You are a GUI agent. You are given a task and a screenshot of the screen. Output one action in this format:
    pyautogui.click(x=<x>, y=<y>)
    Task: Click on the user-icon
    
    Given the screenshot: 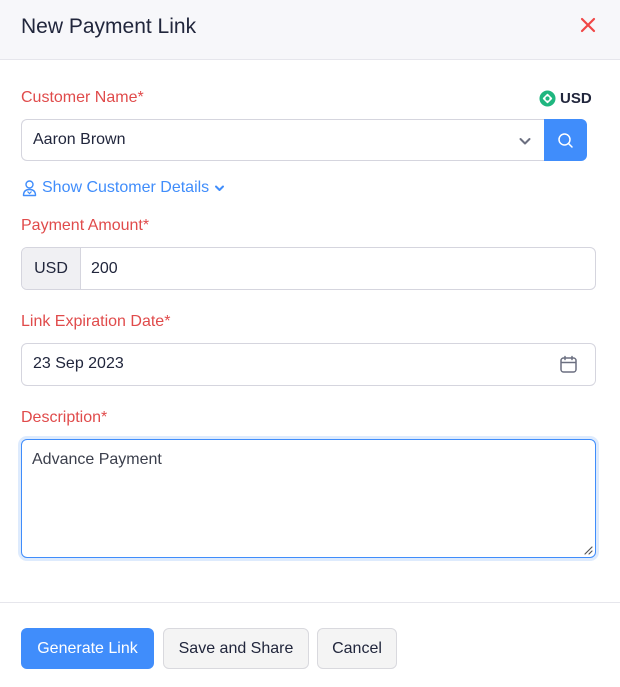 What is the action you would take?
    pyautogui.click(x=29, y=187)
    